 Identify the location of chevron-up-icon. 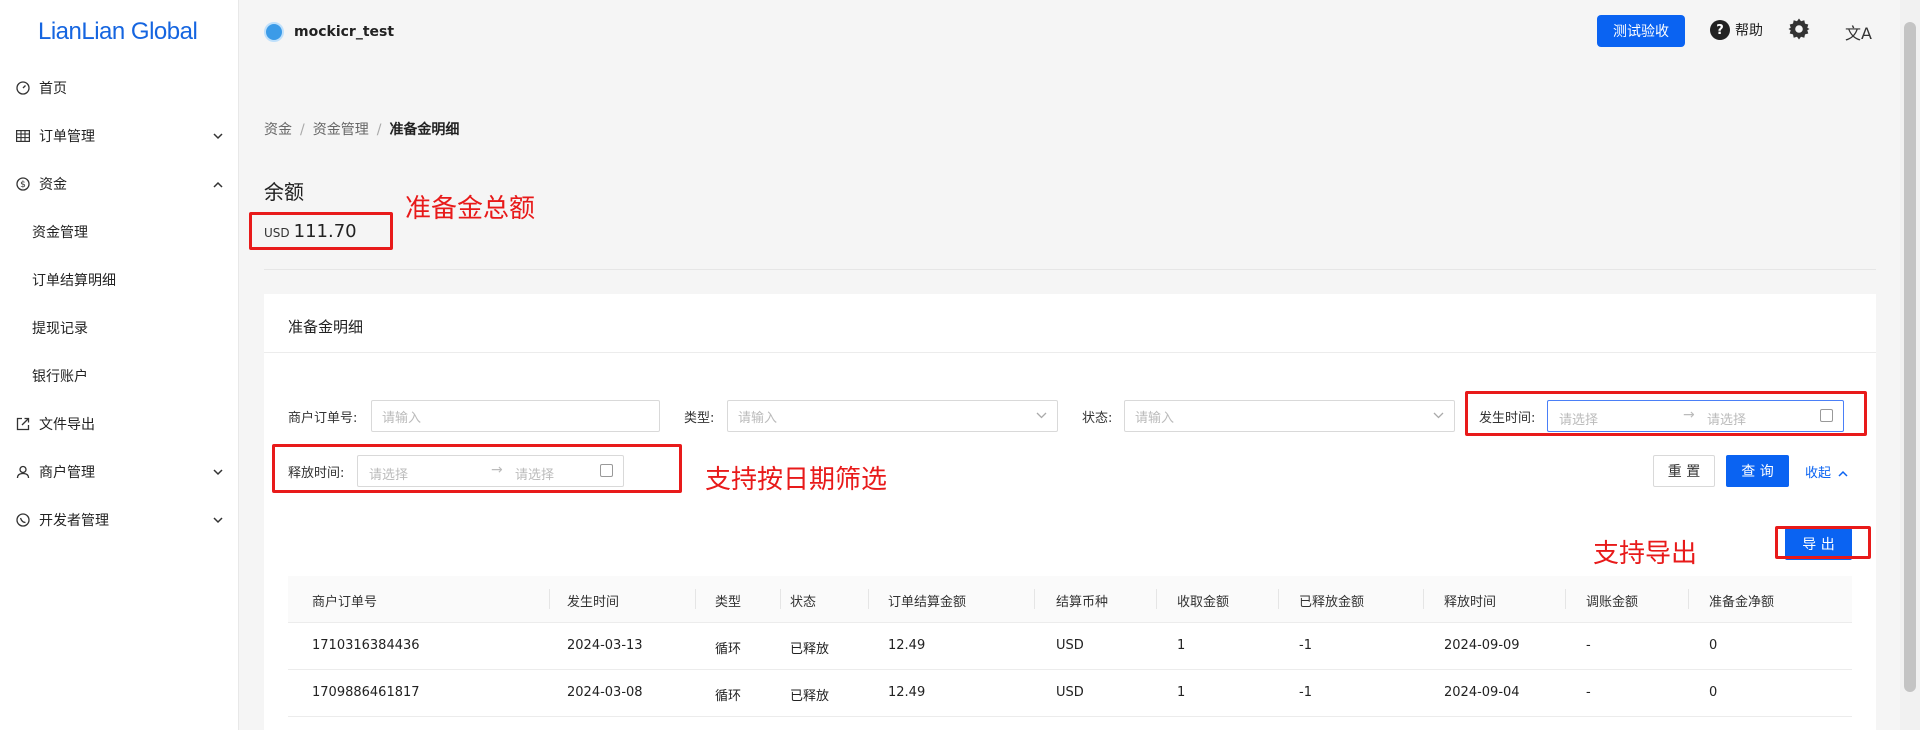
(1843, 473).